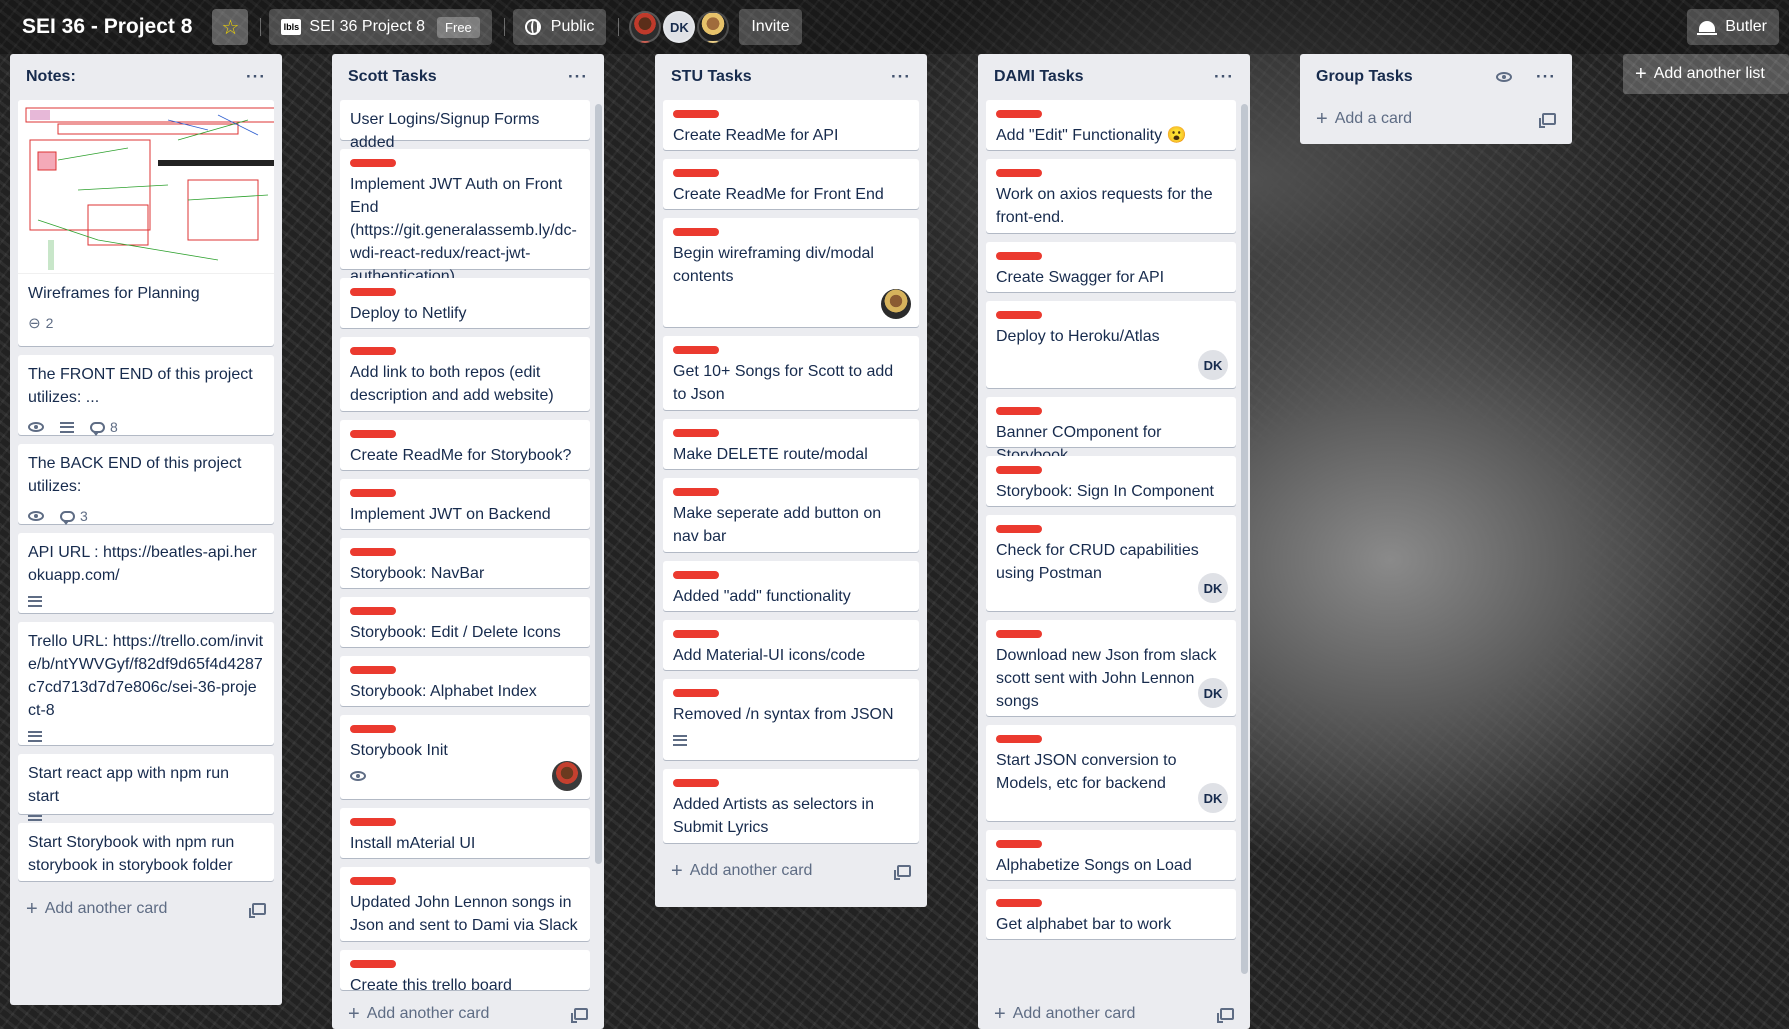 This screenshot has height=1029, width=1789. I want to click on card: Create this trello board, so click(465, 970).